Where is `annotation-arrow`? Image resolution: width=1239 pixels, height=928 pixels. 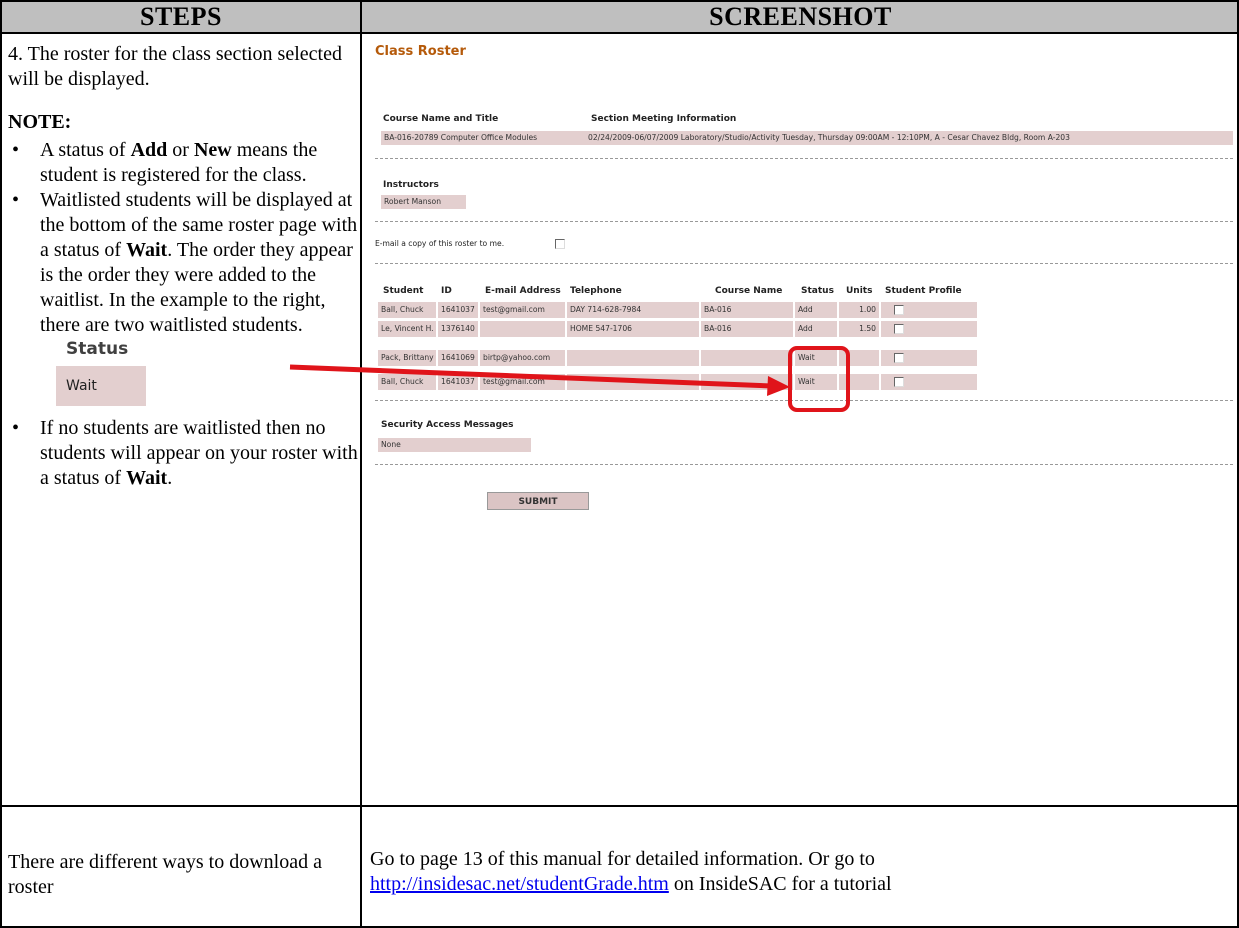
annotation-arrow is located at coordinates (539, 380).